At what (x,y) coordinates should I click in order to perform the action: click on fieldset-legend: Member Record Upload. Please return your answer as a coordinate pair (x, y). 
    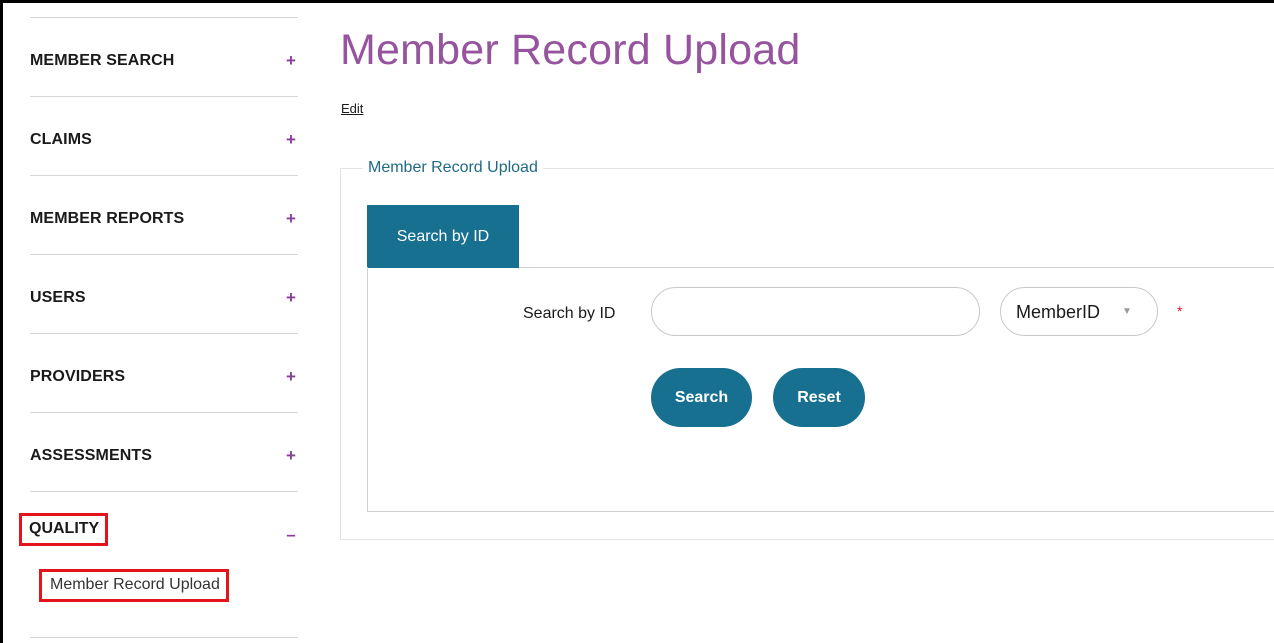
    Looking at the image, I should click on (453, 168).